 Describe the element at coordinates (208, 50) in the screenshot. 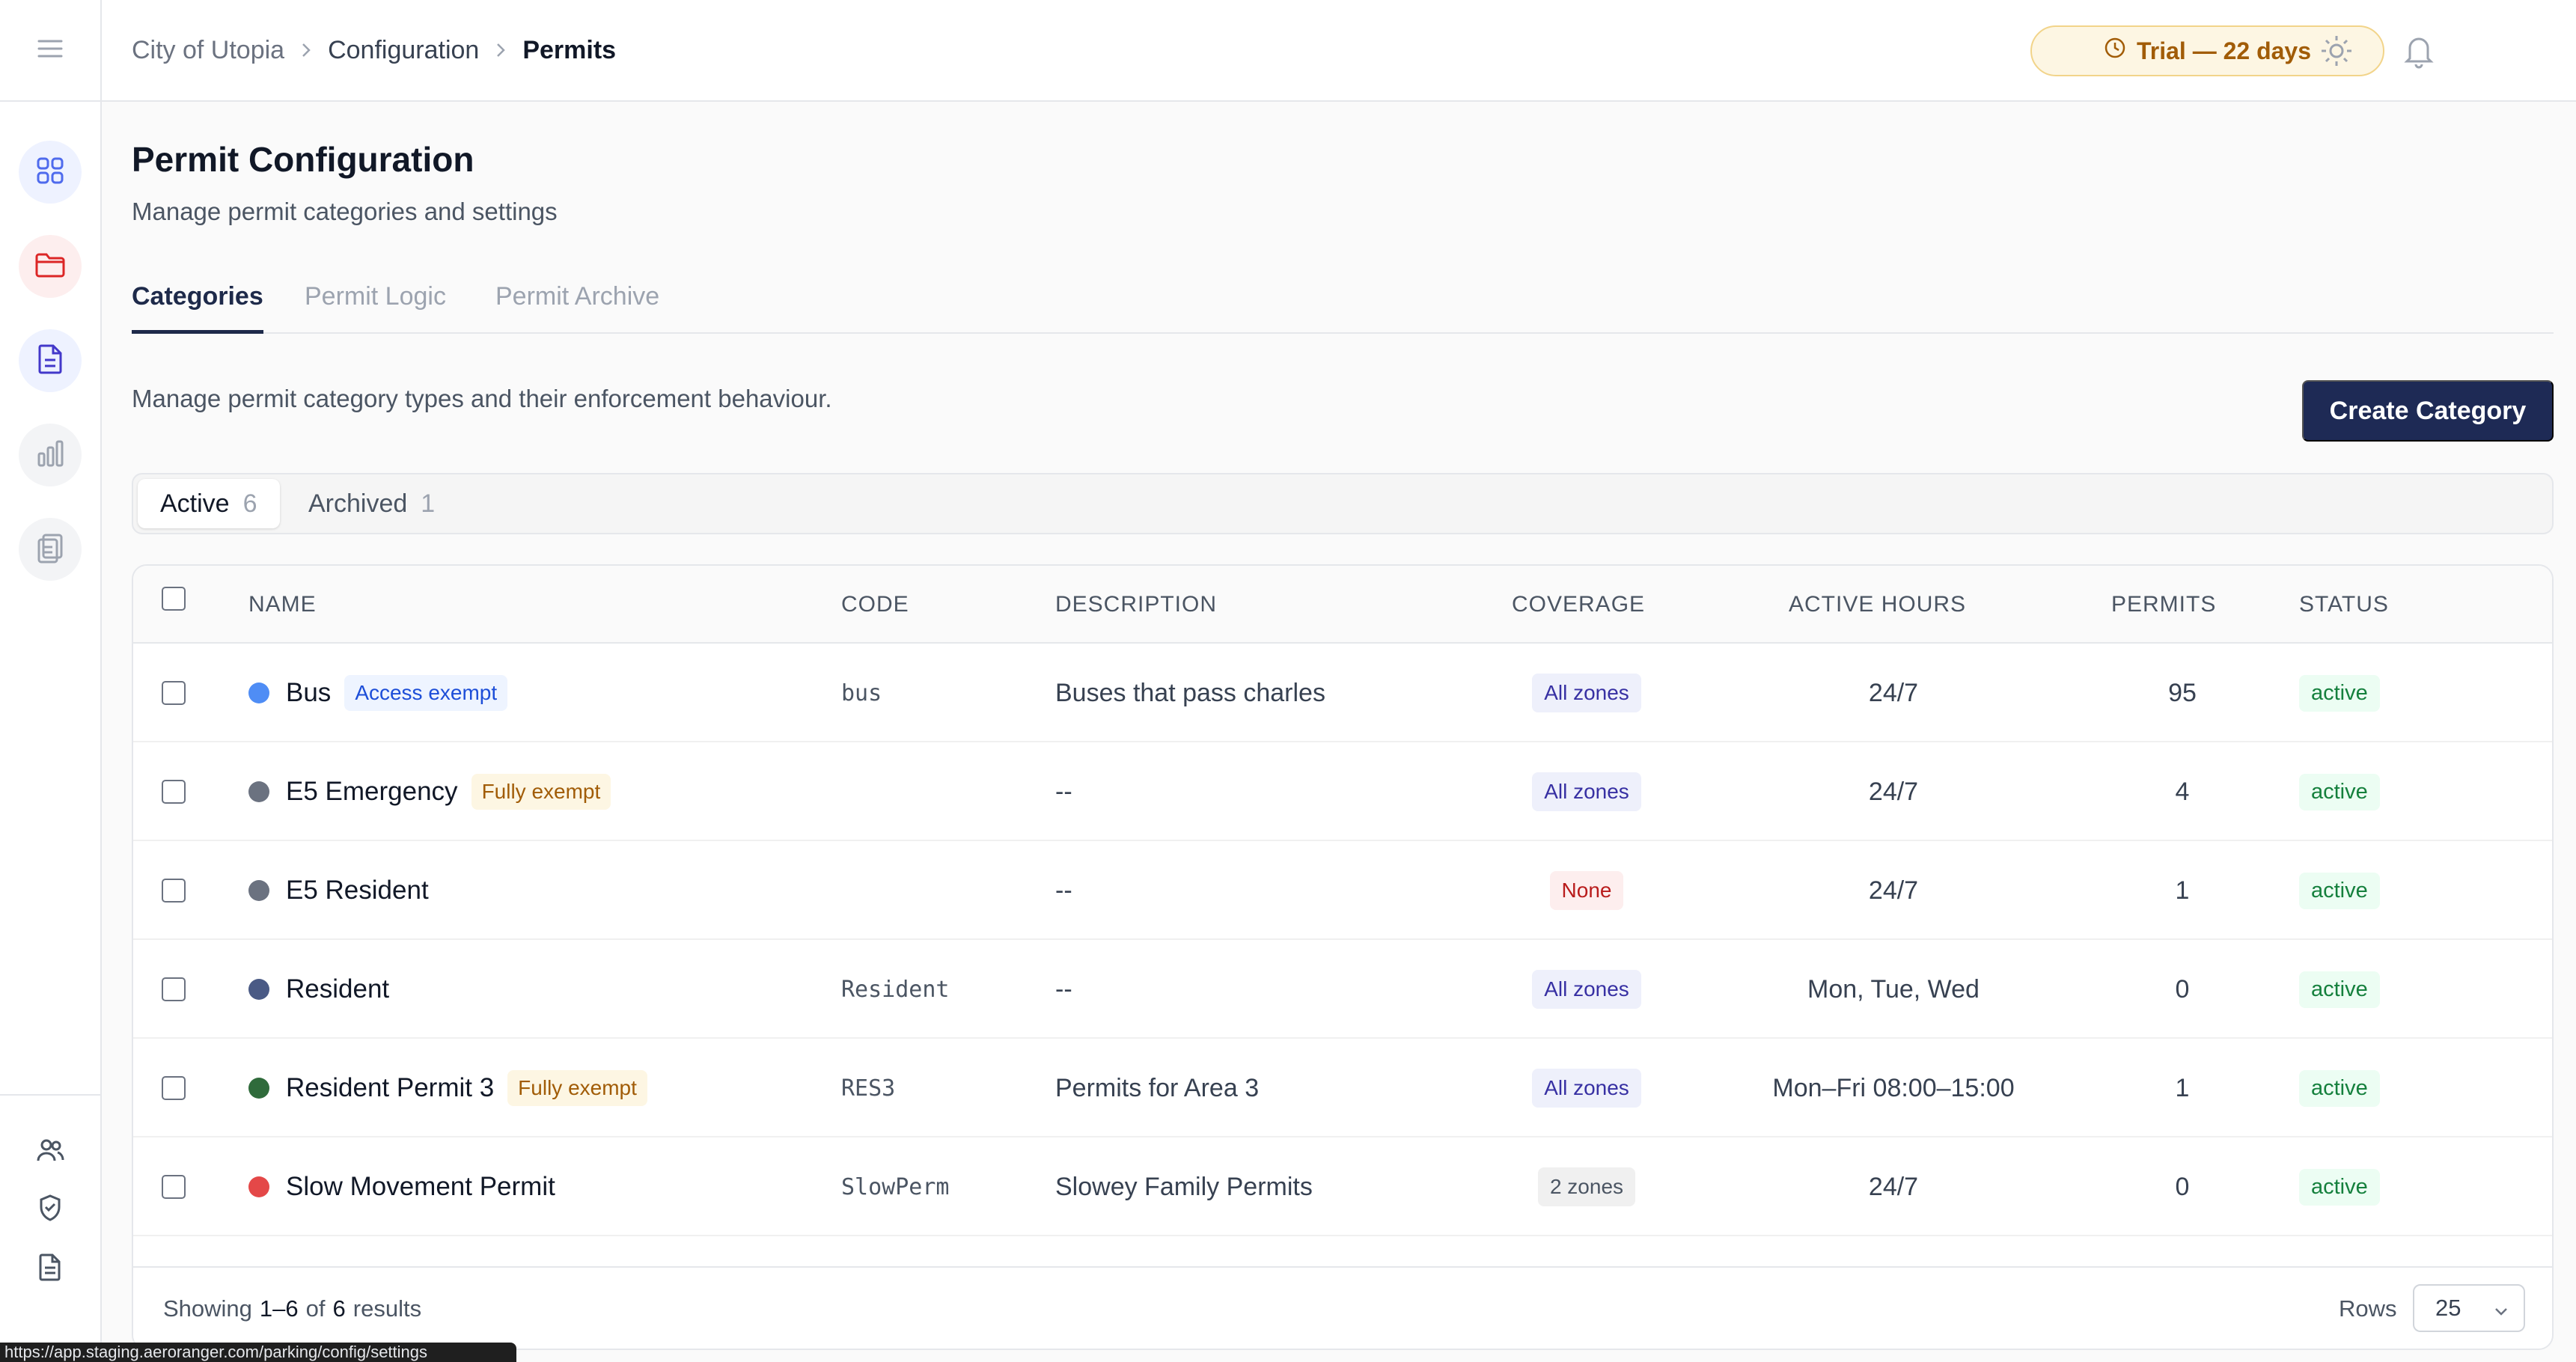

I see `breadcrumb-item-city: City of Utopia` at that location.